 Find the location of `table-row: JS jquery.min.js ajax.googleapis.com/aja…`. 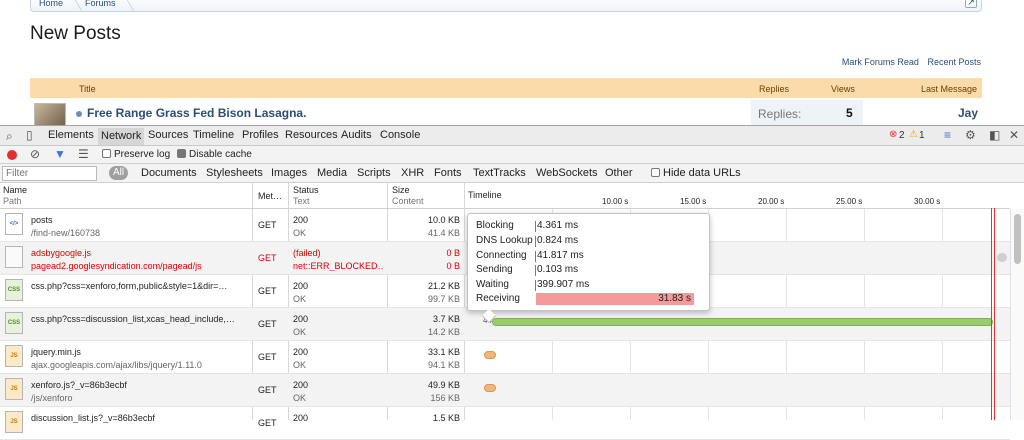

table-row: JS jquery.min.js ajax.googleapis.com/aja… is located at coordinates (505, 357).